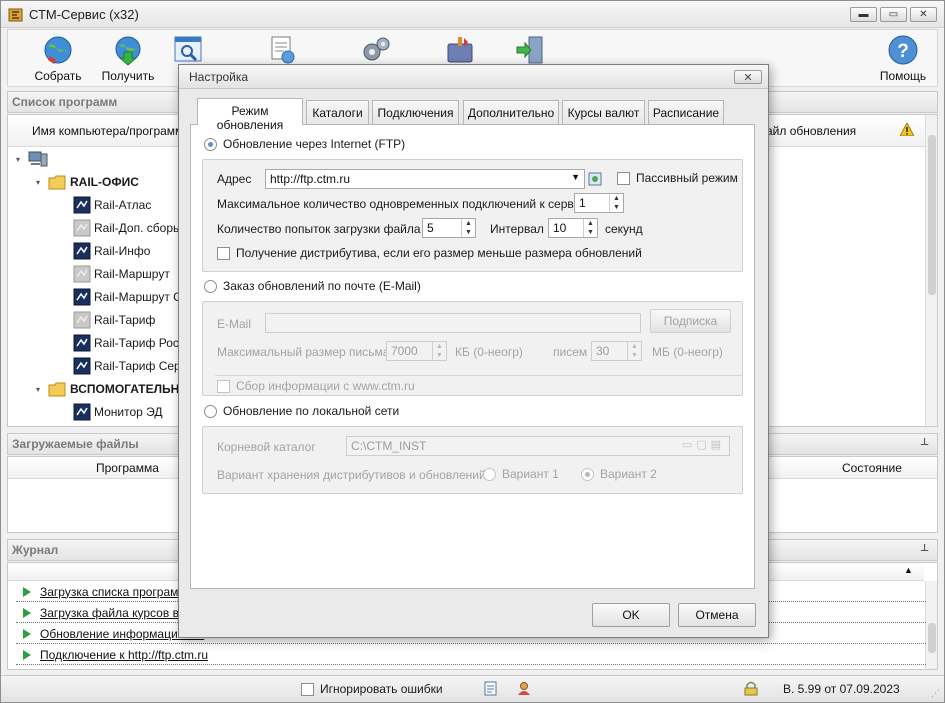 This screenshot has width=945, height=703. What do you see at coordinates (210, 144) in the screenshot?
I see `ftp-radio-button` at bounding box center [210, 144].